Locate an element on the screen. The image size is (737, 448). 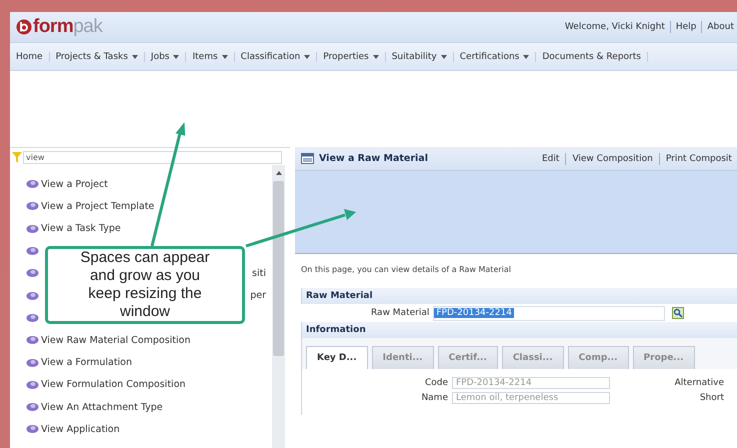
scroll-thumb is located at coordinates (278, 268).